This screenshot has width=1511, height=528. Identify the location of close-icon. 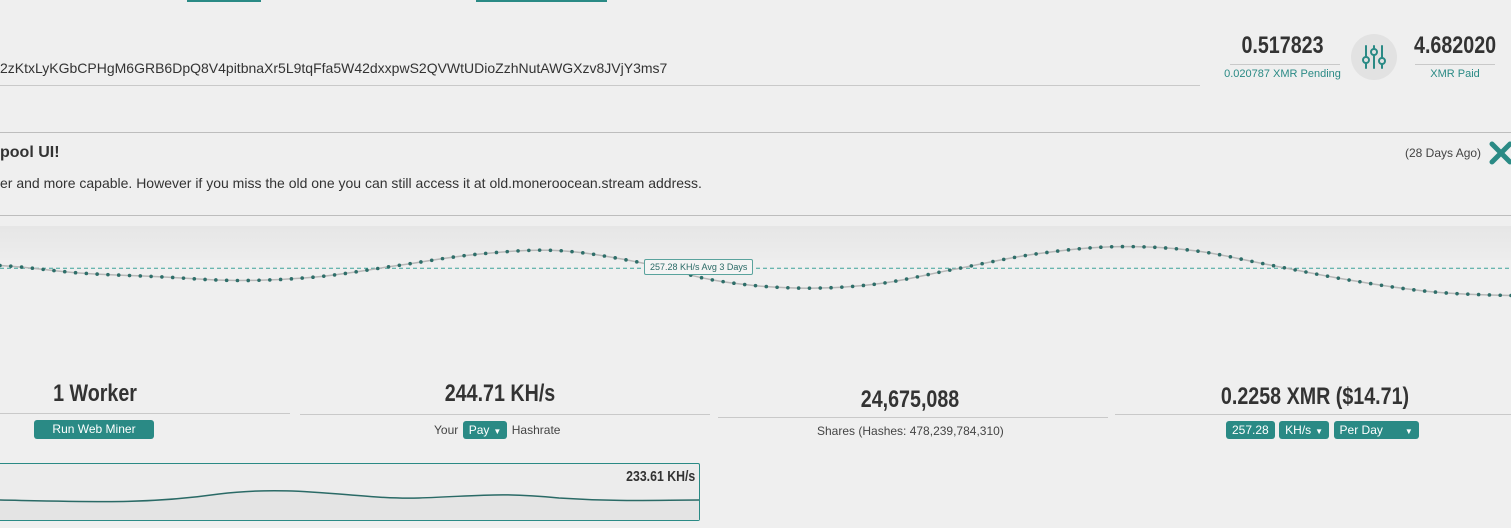
(1499, 153).